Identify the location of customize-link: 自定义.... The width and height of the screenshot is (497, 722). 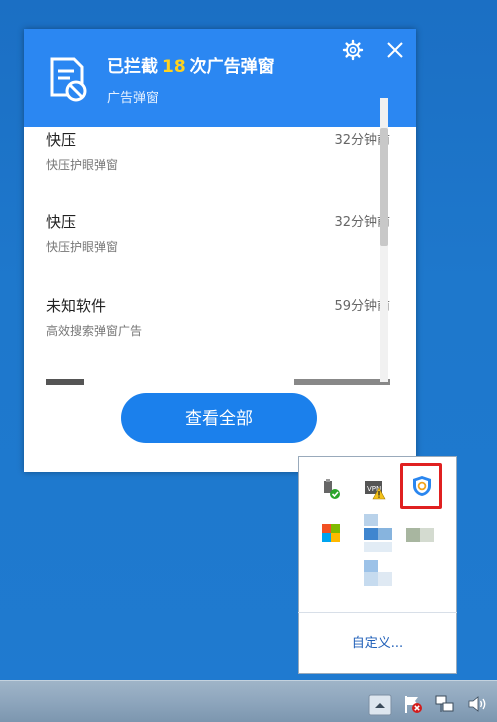
(377, 641).